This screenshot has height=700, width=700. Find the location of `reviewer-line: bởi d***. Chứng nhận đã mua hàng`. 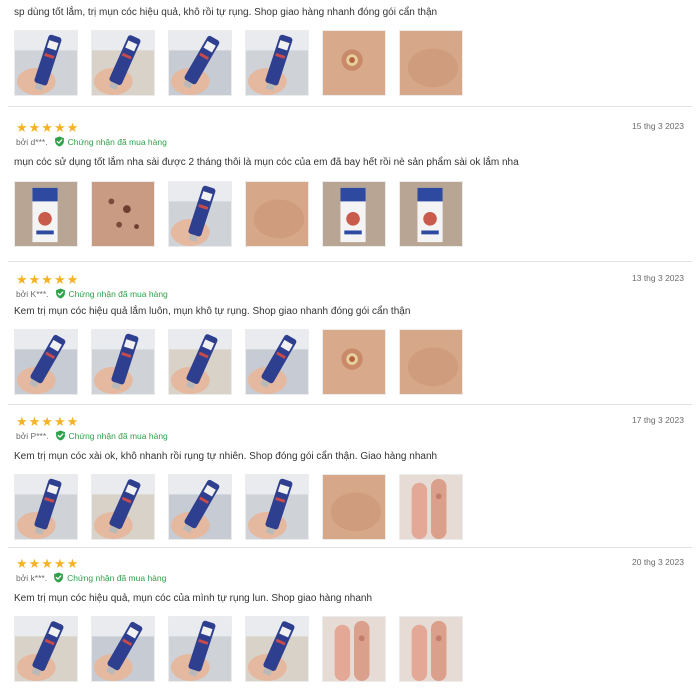

reviewer-line: bởi d***. Chứng nhận đã mua hàng is located at coordinates (91, 141).